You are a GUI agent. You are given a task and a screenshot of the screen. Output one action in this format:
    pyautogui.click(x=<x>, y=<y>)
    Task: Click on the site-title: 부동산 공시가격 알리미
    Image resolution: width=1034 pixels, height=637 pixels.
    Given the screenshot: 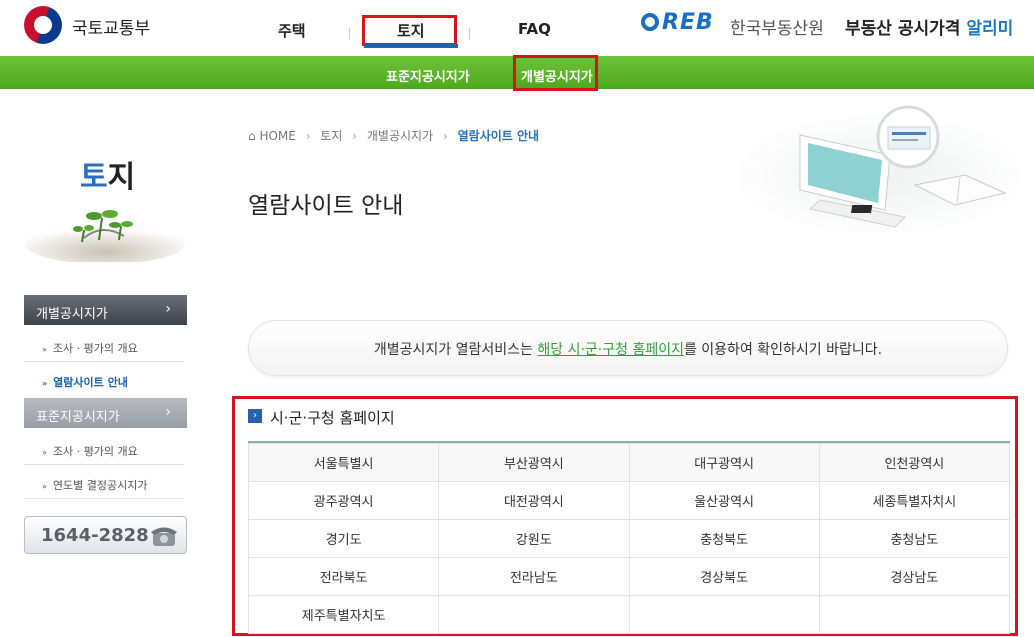 What is the action you would take?
    pyautogui.click(x=929, y=26)
    